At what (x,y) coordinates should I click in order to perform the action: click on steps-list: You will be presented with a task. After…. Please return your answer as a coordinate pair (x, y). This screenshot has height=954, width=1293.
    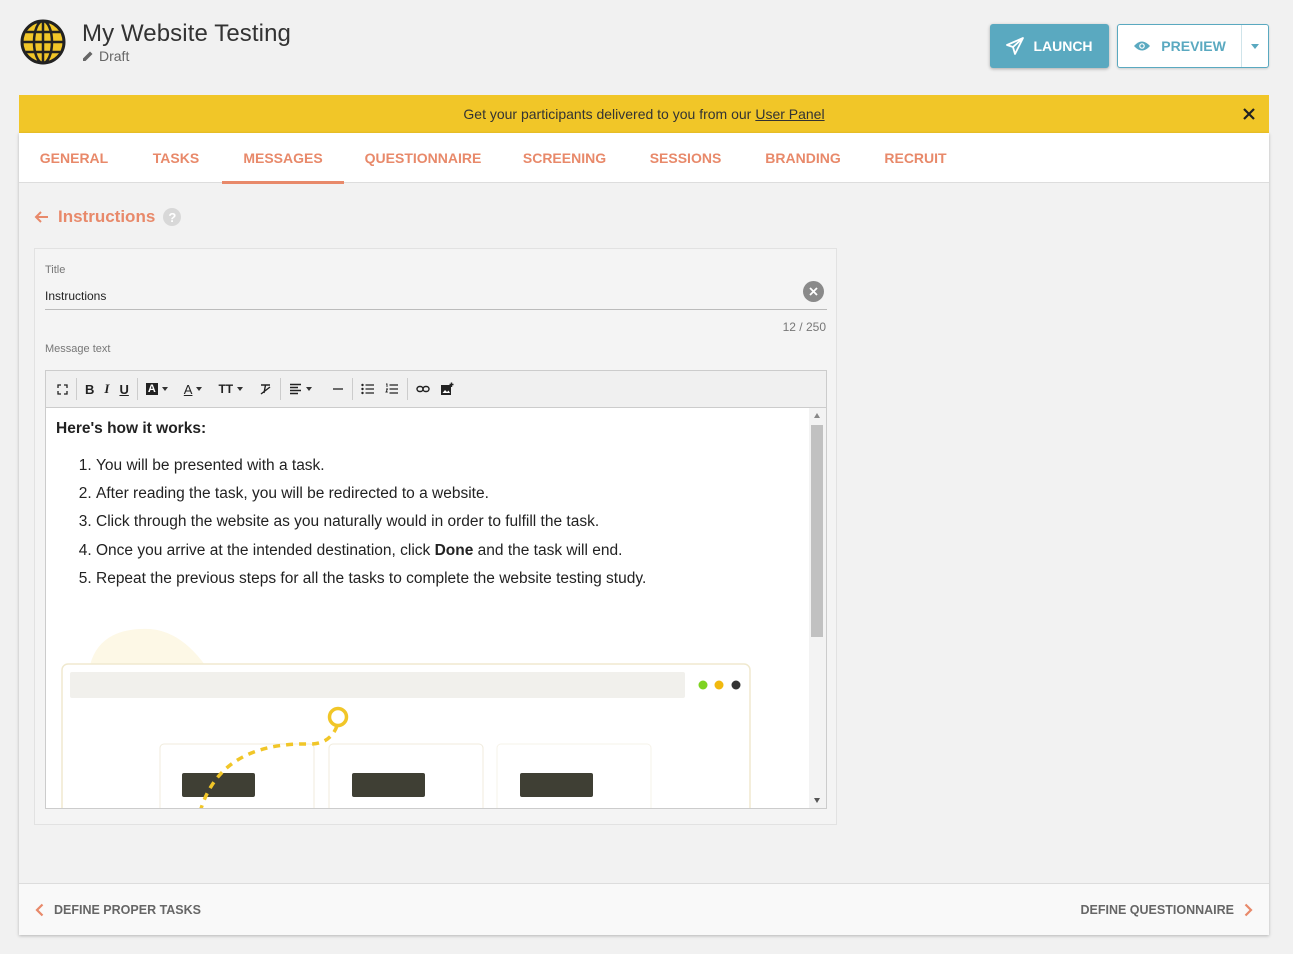
    Looking at the image, I should click on (427, 522).